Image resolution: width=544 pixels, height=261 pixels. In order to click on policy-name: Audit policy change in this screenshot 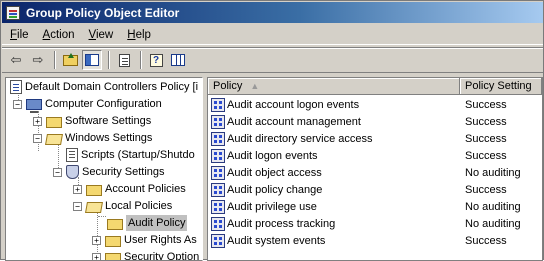, I will do `click(274, 190)`.